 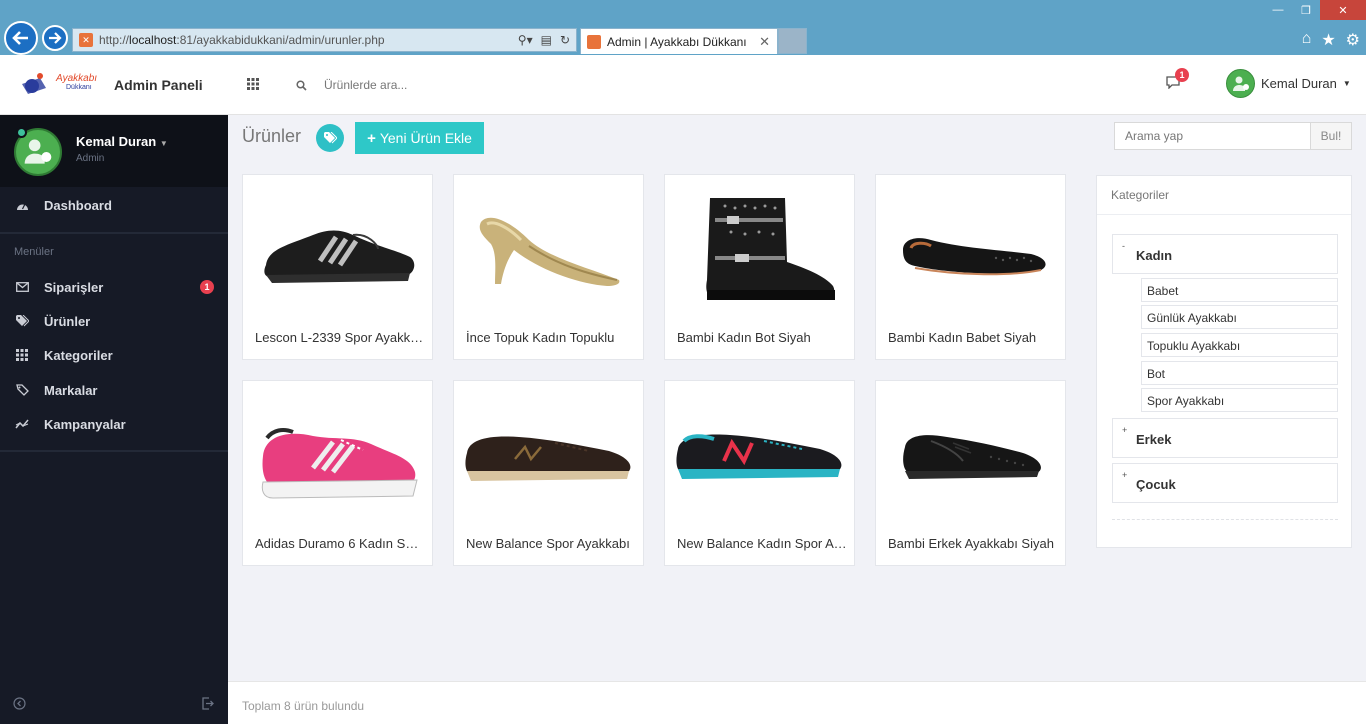 I want to click on page-footer: Toplam 8 ürün bulundu, so click(x=797, y=702).